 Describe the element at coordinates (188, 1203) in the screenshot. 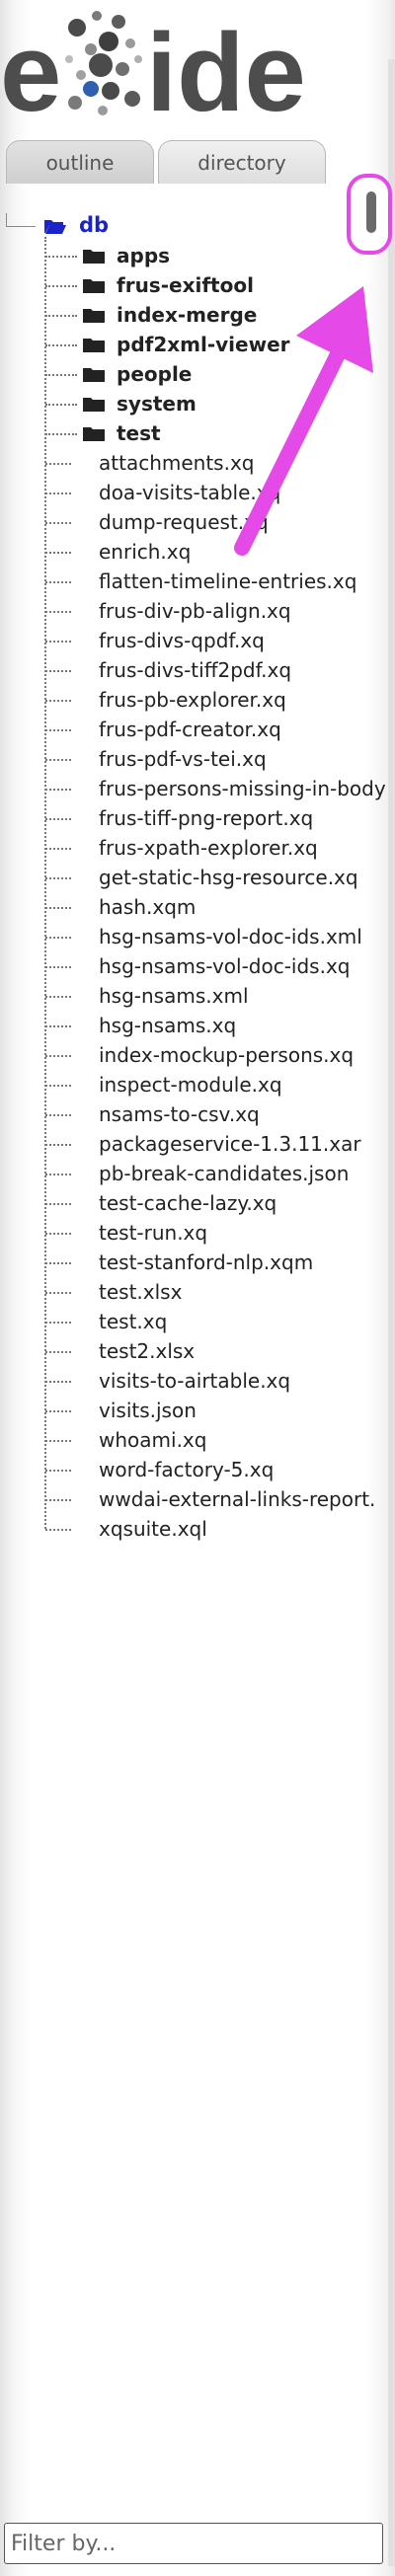

I see `tree-file-label: test-cache-lazy.xq` at that location.